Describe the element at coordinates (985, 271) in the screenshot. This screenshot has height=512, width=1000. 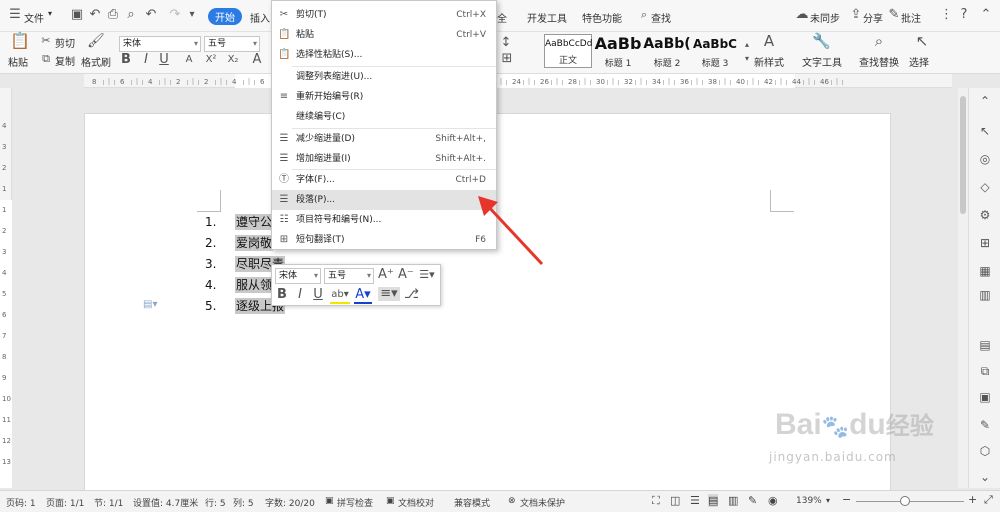
I see `grid-icon: ▦` at that location.